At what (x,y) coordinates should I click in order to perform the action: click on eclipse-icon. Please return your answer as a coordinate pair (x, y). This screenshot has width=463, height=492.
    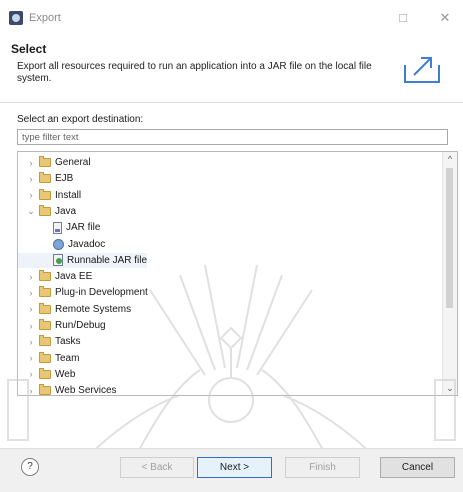
    Looking at the image, I should click on (16, 18).